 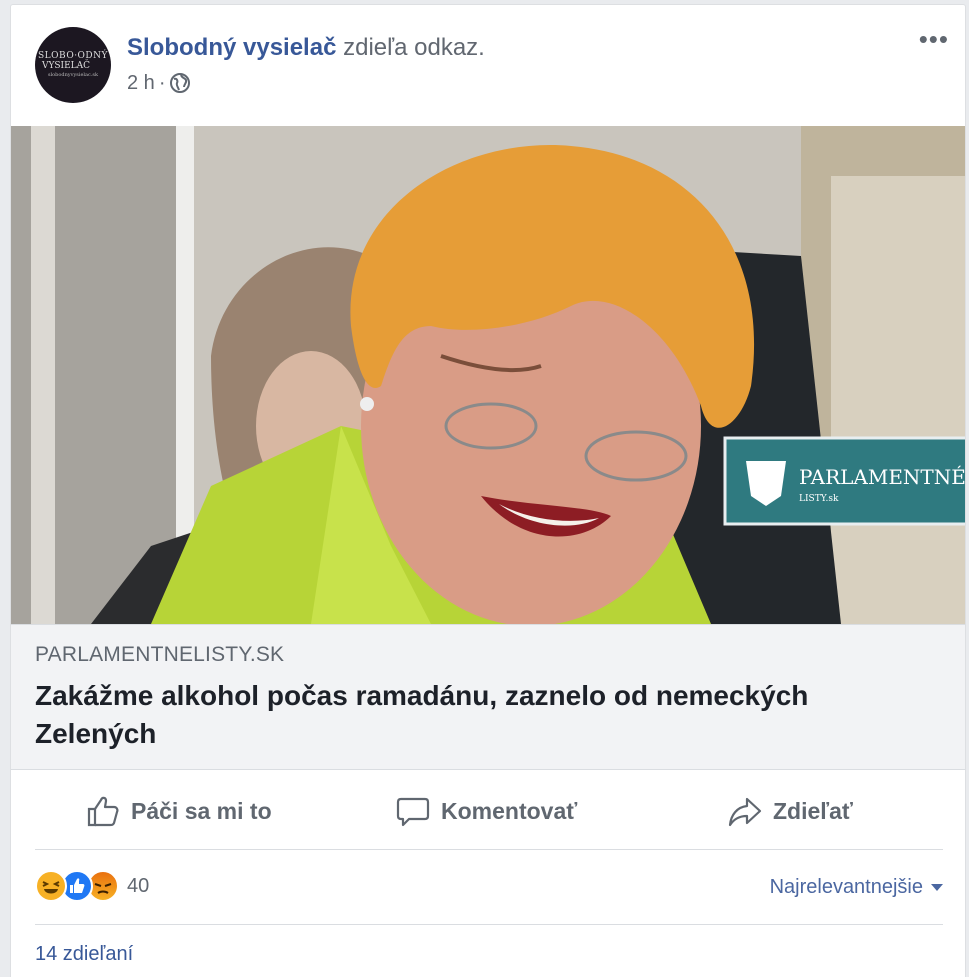 I want to click on comment-sort-dropdown: Najrelevantnejšie, so click(x=856, y=887).